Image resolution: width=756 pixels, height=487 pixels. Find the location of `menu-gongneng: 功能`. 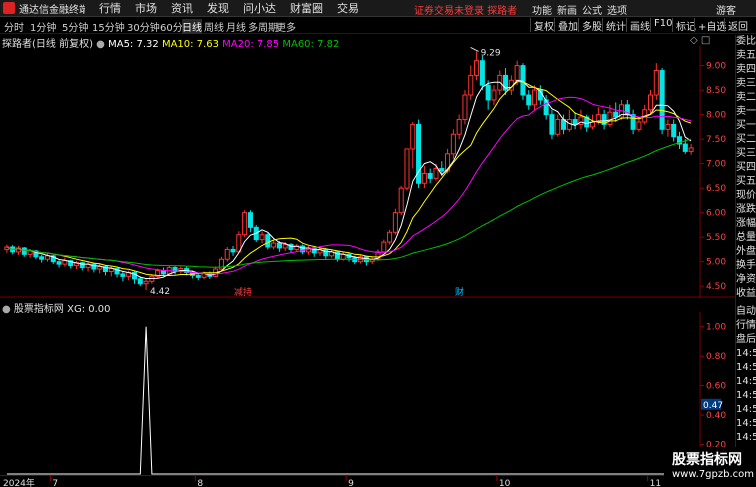

menu-gongneng: 功能 is located at coordinates (542, 9).